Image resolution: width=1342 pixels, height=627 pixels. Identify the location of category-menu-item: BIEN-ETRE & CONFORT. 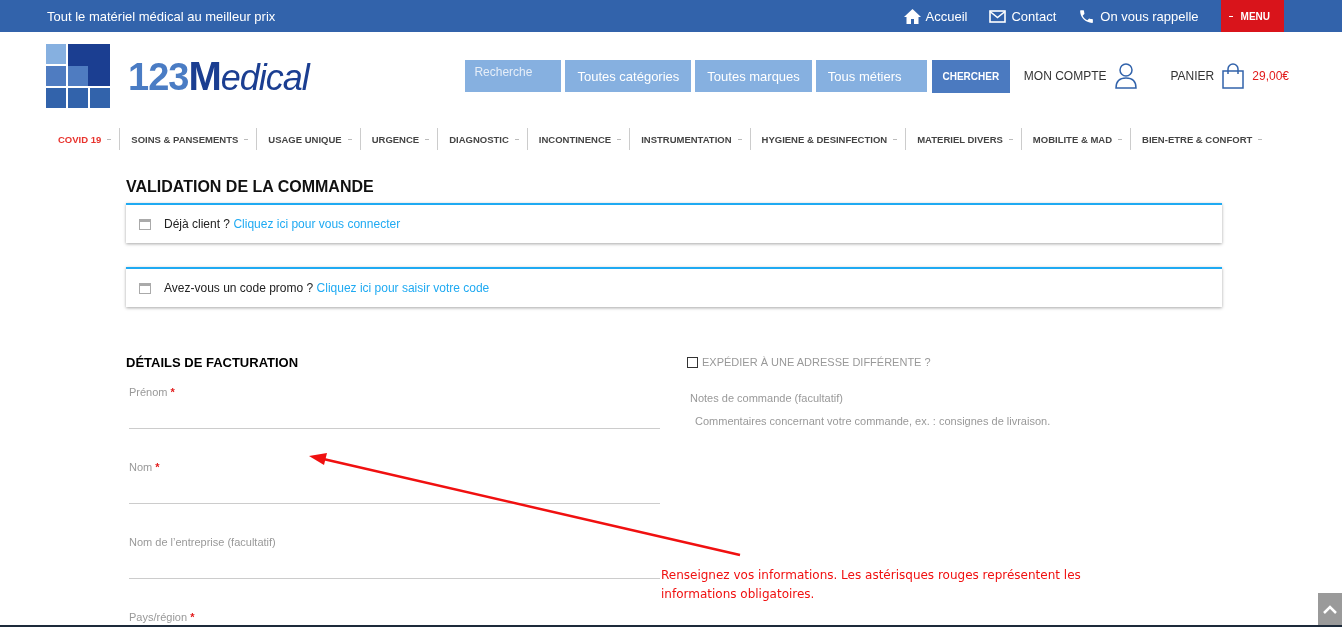
(1201, 139).